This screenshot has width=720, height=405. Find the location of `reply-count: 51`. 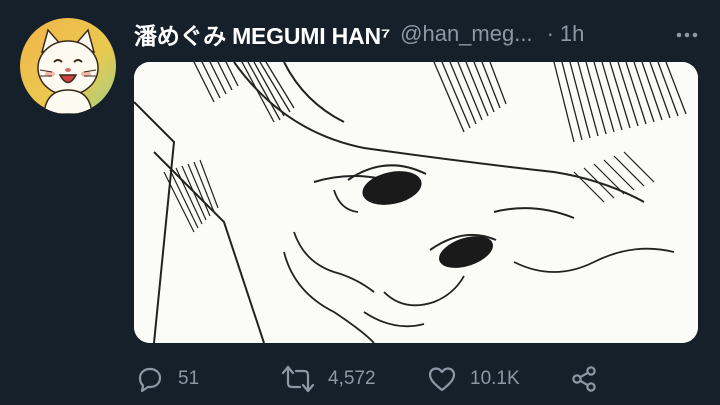

reply-count: 51 is located at coordinates (189, 378).